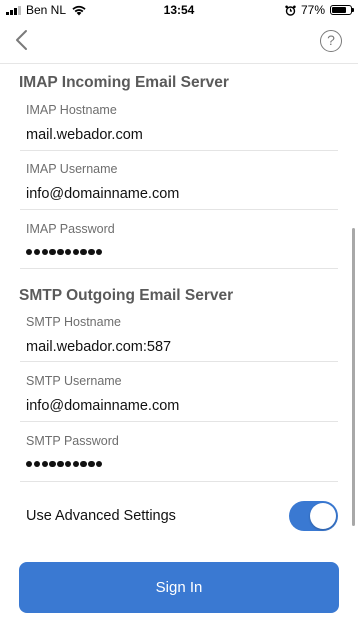 This screenshot has width=358, height=637. What do you see at coordinates (290, 10) in the screenshot?
I see `alarm-icon` at bounding box center [290, 10].